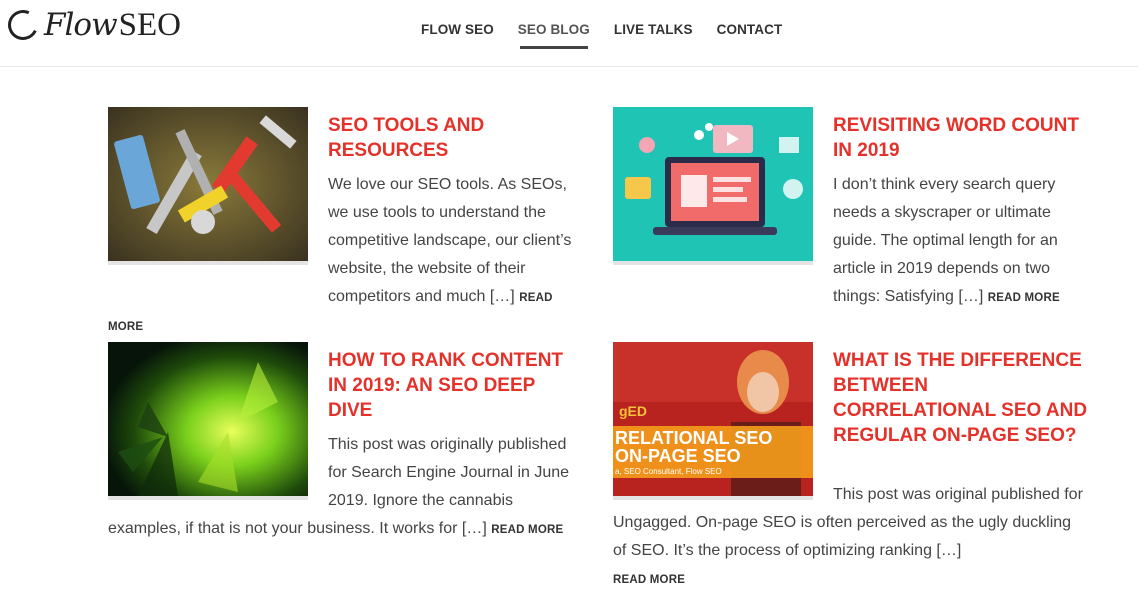 The height and width of the screenshot is (599, 1138). What do you see at coordinates (668, 471) in the screenshot?
I see `thumb-line3-text: a, SEO Consultant, Flow SEO` at bounding box center [668, 471].